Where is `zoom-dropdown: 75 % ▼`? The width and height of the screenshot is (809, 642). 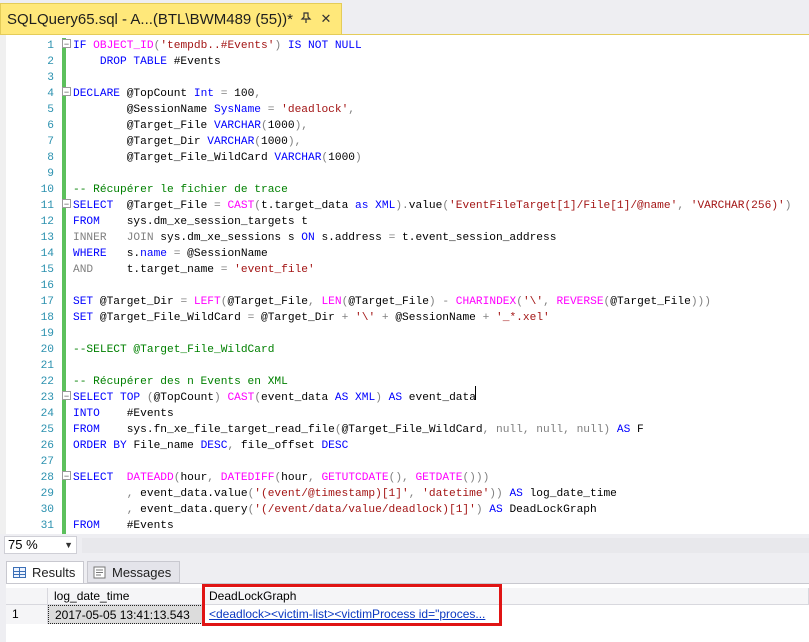
zoom-dropdown: 75 % ▼ is located at coordinates (40, 545).